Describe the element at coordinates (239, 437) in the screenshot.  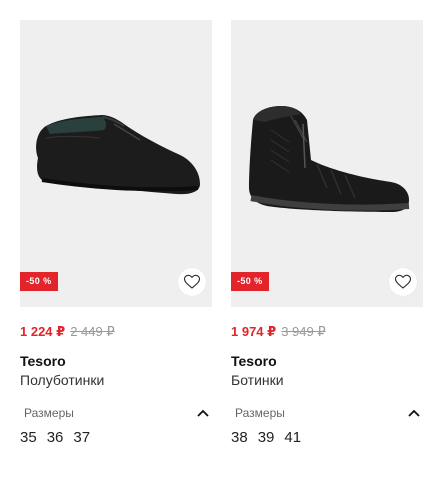
I see `size-option: 38` at that location.